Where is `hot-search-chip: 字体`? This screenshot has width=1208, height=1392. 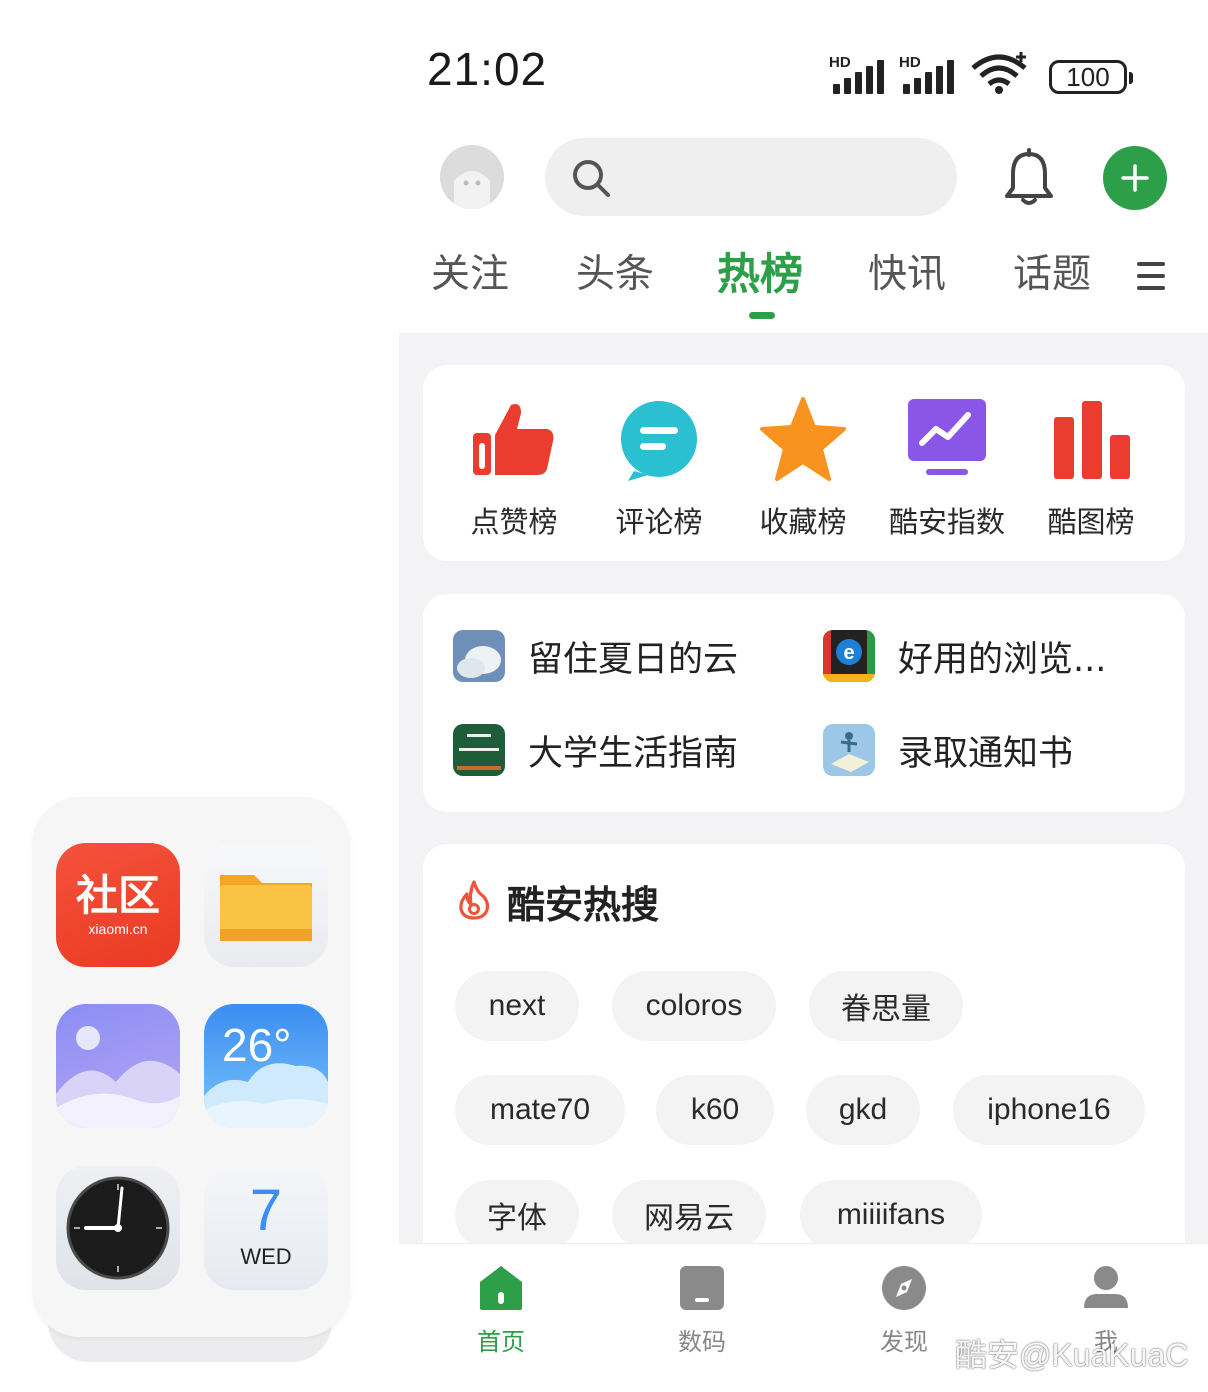
hot-search-chip: 字体 is located at coordinates (517, 1211).